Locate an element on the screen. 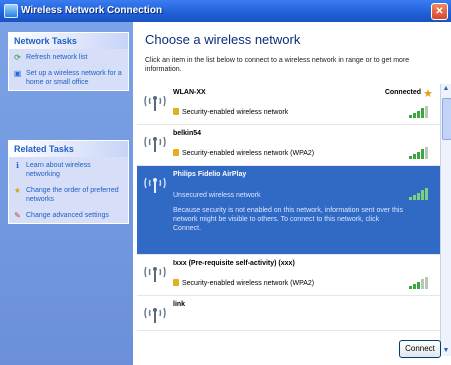  network-item: link is located at coordinates (289, 313).